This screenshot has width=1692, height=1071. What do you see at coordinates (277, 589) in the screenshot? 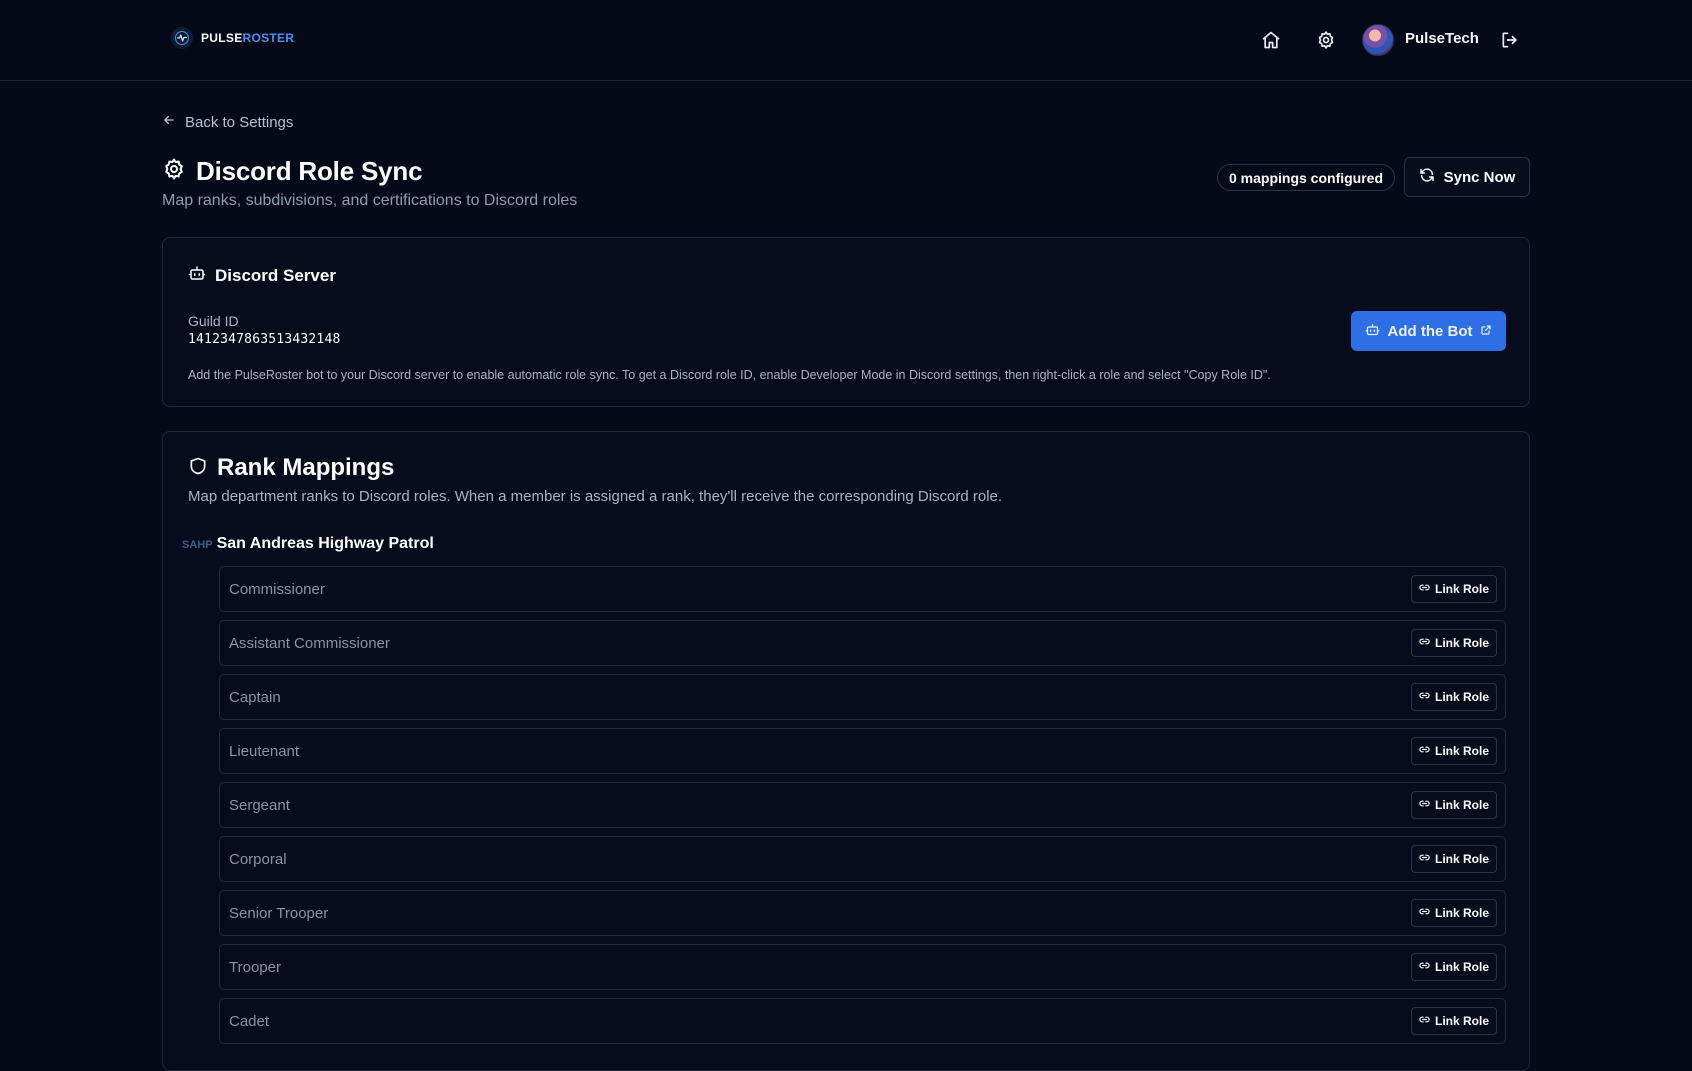
I see `rank-name: Commissioner` at bounding box center [277, 589].